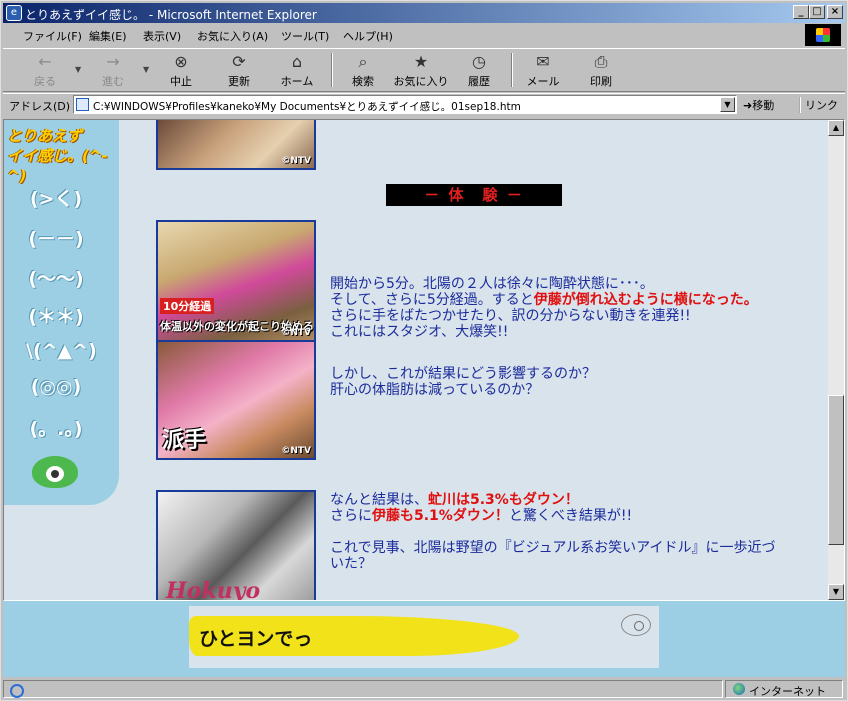 This screenshot has height=701, width=848. I want to click on links-button: リンク, so click(818, 105).